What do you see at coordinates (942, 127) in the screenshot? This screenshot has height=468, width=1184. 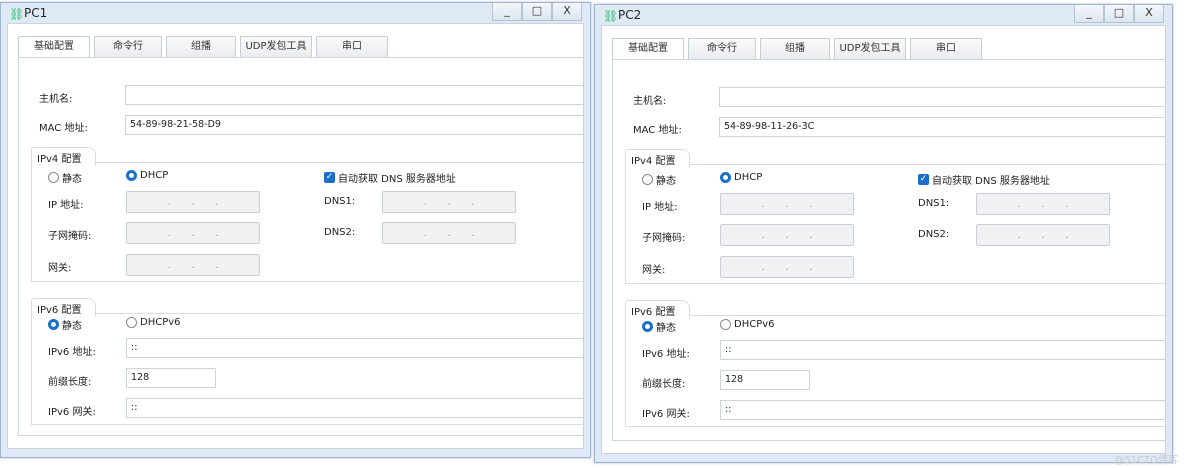 I see `mac-input: 54-89-98-11-26-3C` at bounding box center [942, 127].